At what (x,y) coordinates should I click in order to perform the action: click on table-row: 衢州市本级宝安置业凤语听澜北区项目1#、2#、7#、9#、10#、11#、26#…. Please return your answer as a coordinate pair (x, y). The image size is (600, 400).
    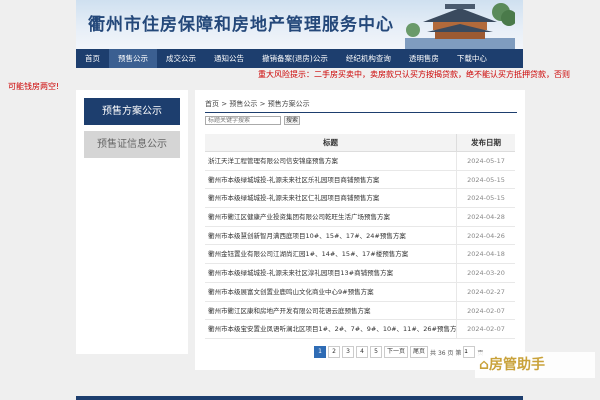
    Looking at the image, I should click on (360, 329).